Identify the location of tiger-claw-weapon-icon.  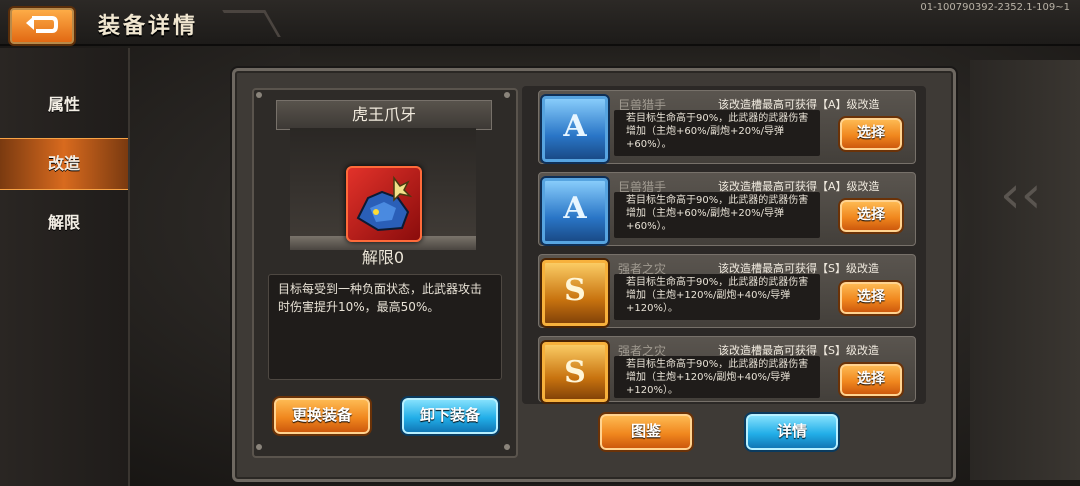
(384, 204).